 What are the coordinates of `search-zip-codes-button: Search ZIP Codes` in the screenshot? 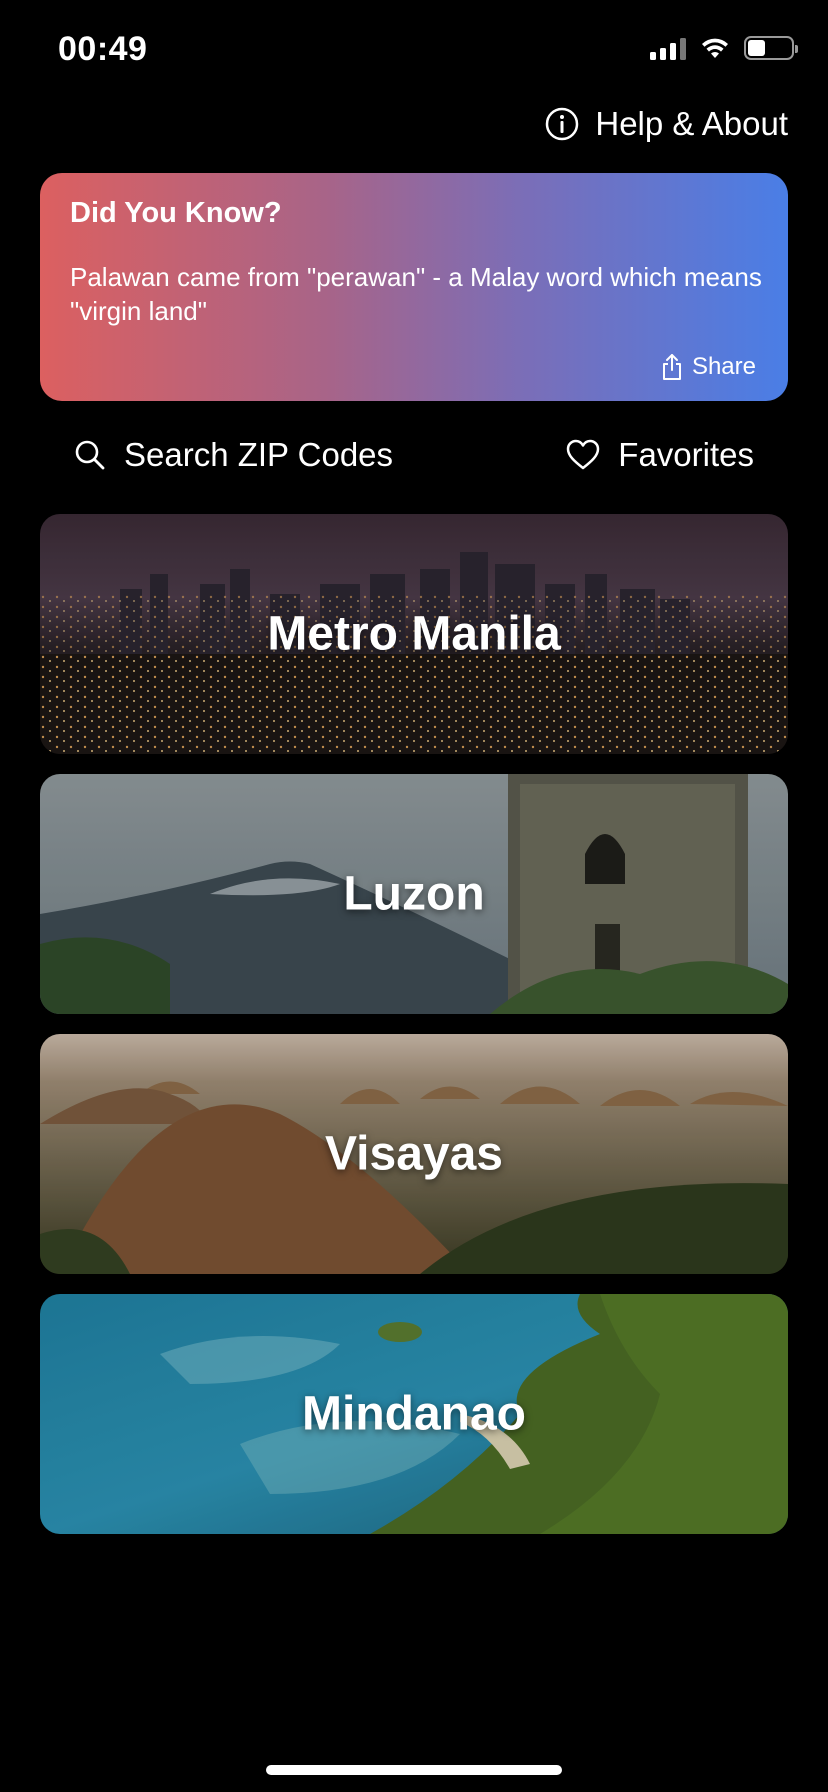 It's located at (233, 455).